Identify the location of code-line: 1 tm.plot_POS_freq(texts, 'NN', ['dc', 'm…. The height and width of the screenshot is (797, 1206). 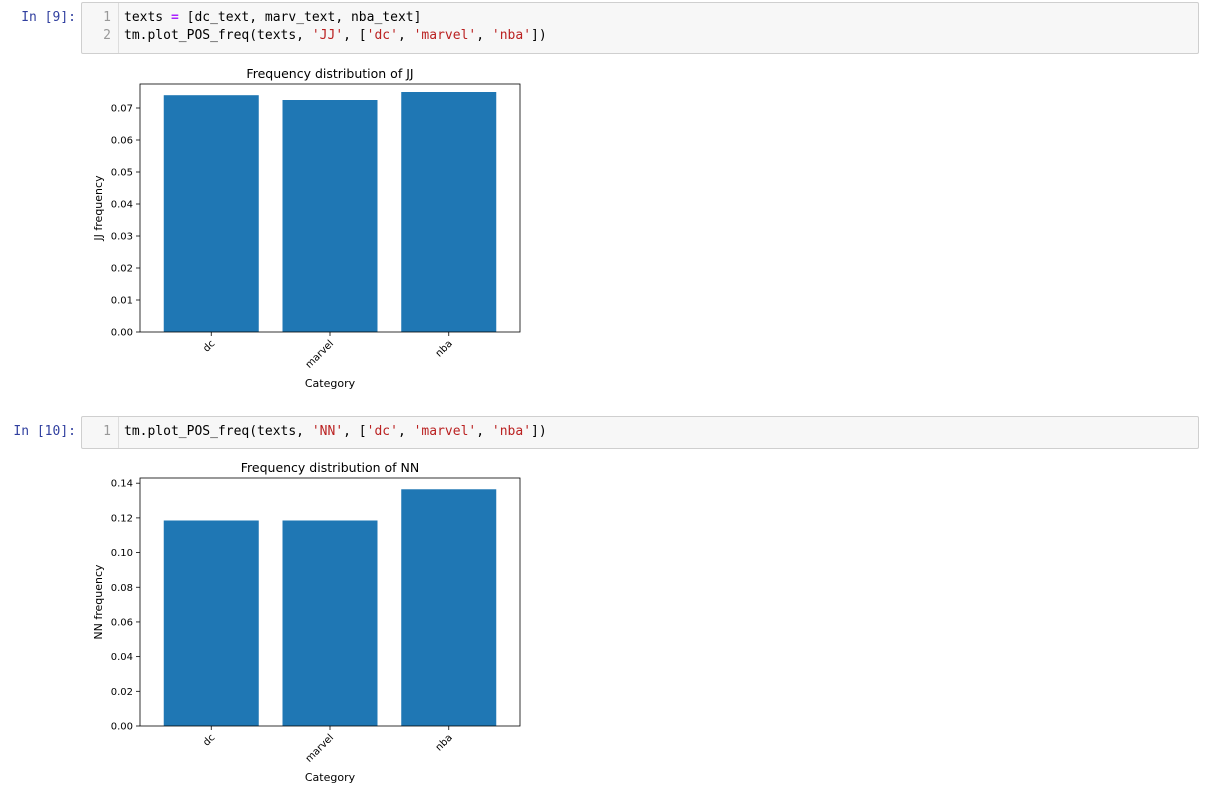
(640, 432).